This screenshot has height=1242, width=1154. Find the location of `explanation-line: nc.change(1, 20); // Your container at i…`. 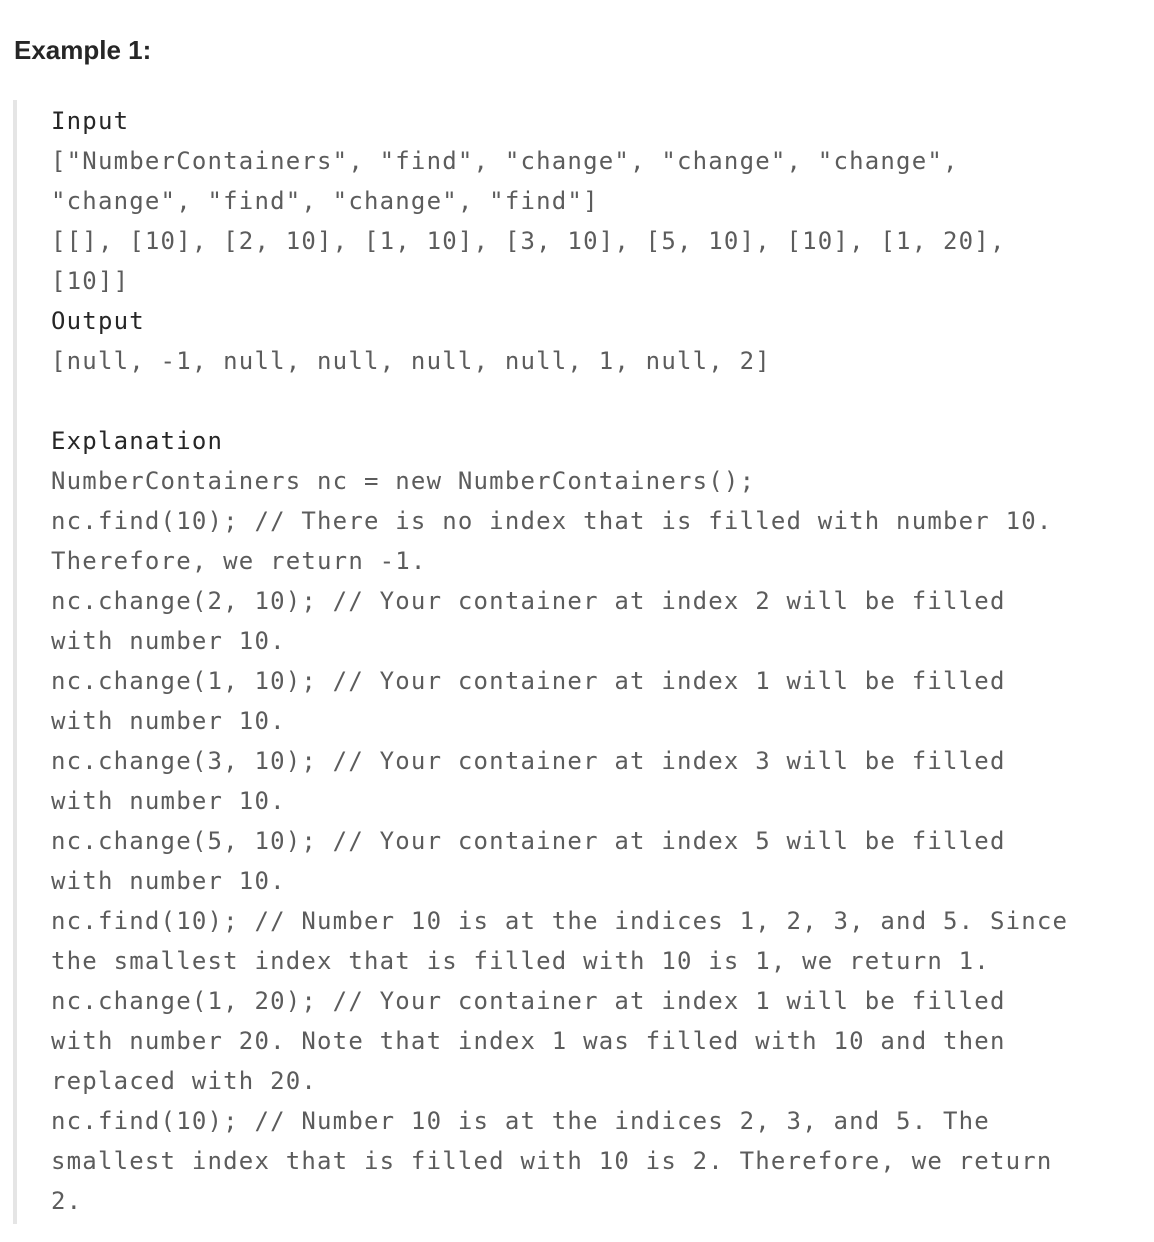

explanation-line: nc.change(1, 20); // Your container at i… is located at coordinates (528, 1001).